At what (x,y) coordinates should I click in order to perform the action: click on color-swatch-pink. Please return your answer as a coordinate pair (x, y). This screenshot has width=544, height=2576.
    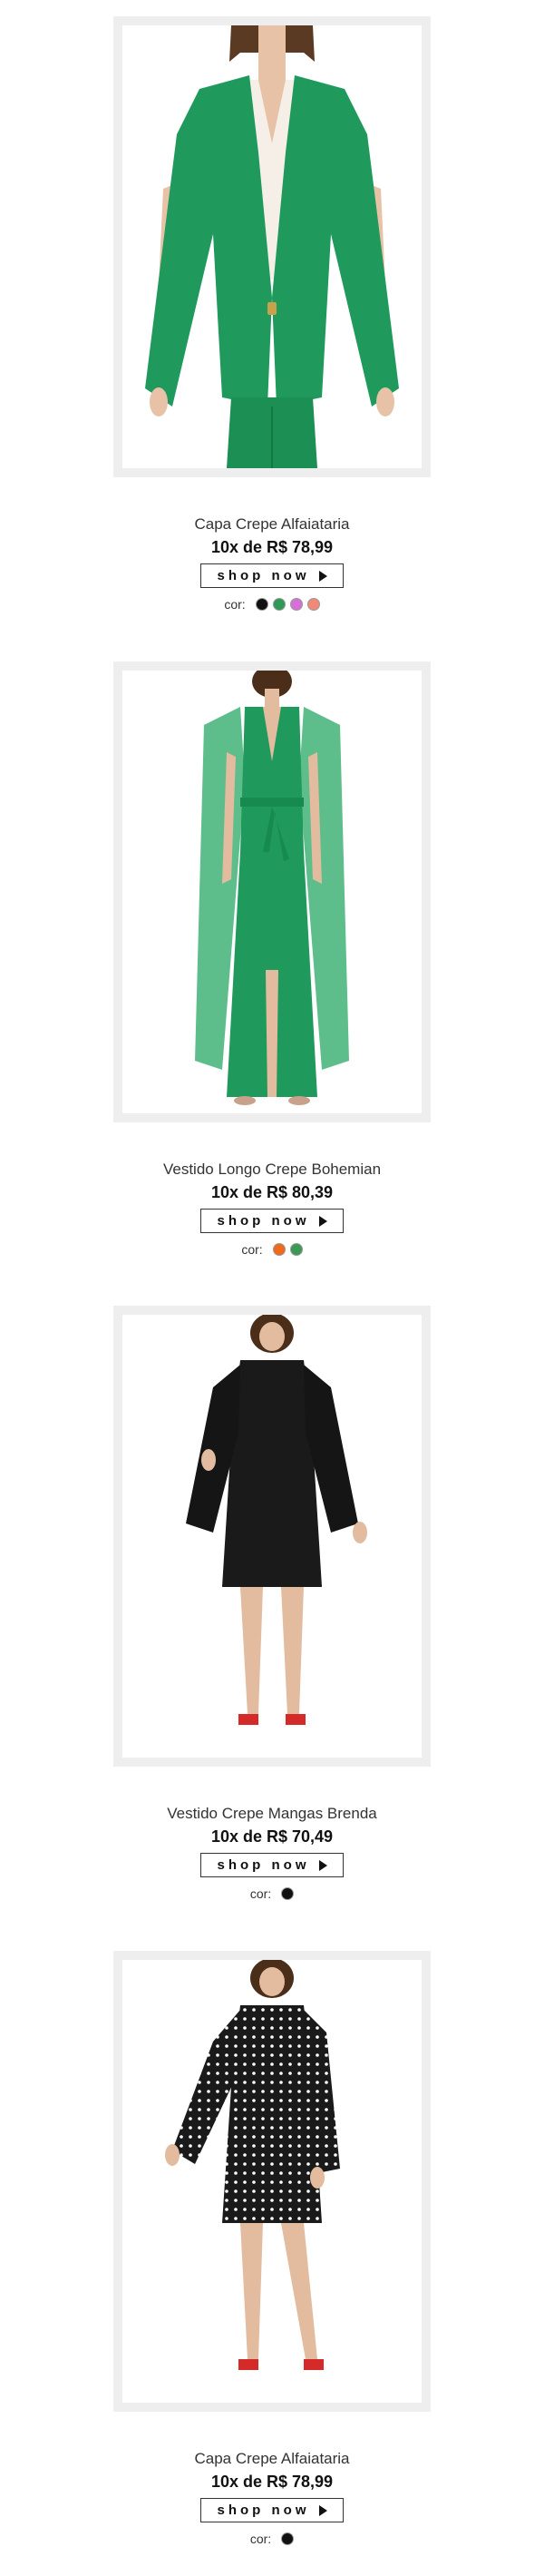
    Looking at the image, I should click on (296, 604).